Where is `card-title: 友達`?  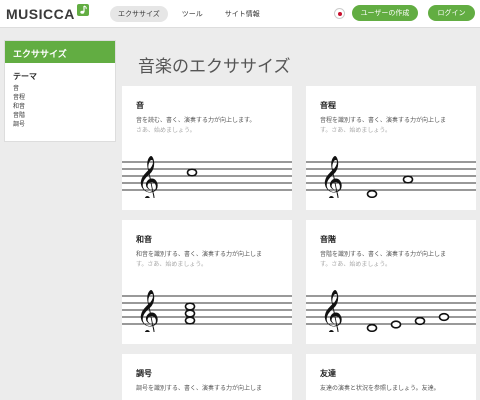
card-title: 友達 is located at coordinates (328, 373).